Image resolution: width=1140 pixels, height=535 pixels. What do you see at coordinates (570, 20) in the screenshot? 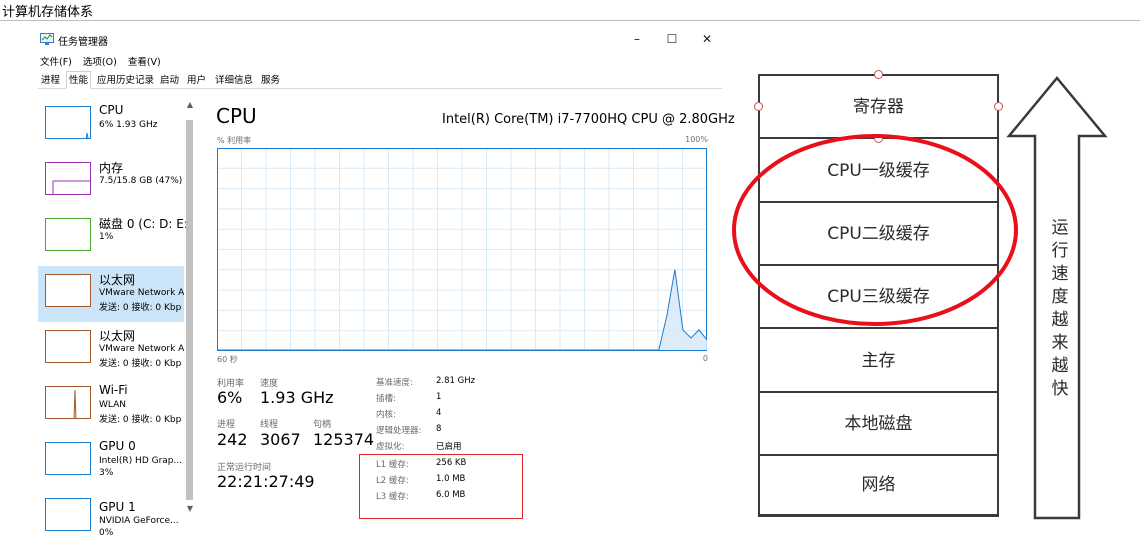
I see `title-divider` at bounding box center [570, 20].